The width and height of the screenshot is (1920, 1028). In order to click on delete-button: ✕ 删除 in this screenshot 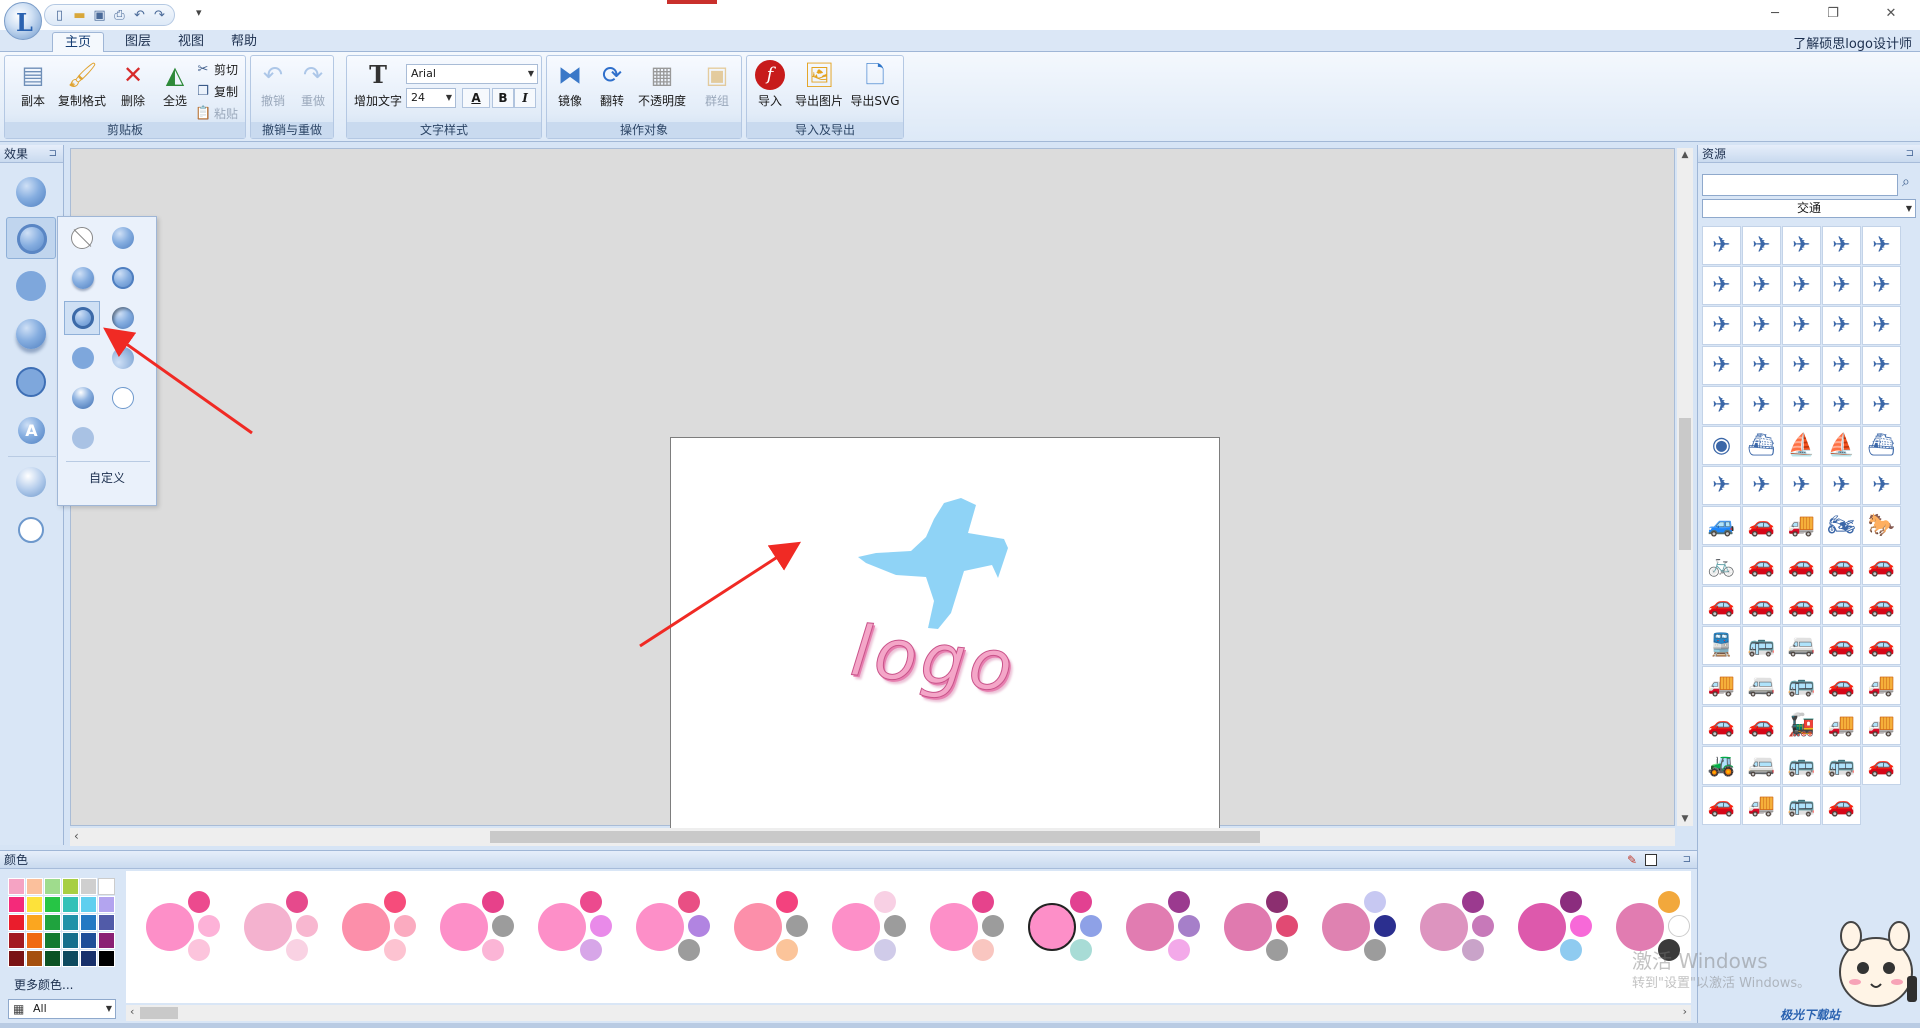, I will do `click(133, 84)`.